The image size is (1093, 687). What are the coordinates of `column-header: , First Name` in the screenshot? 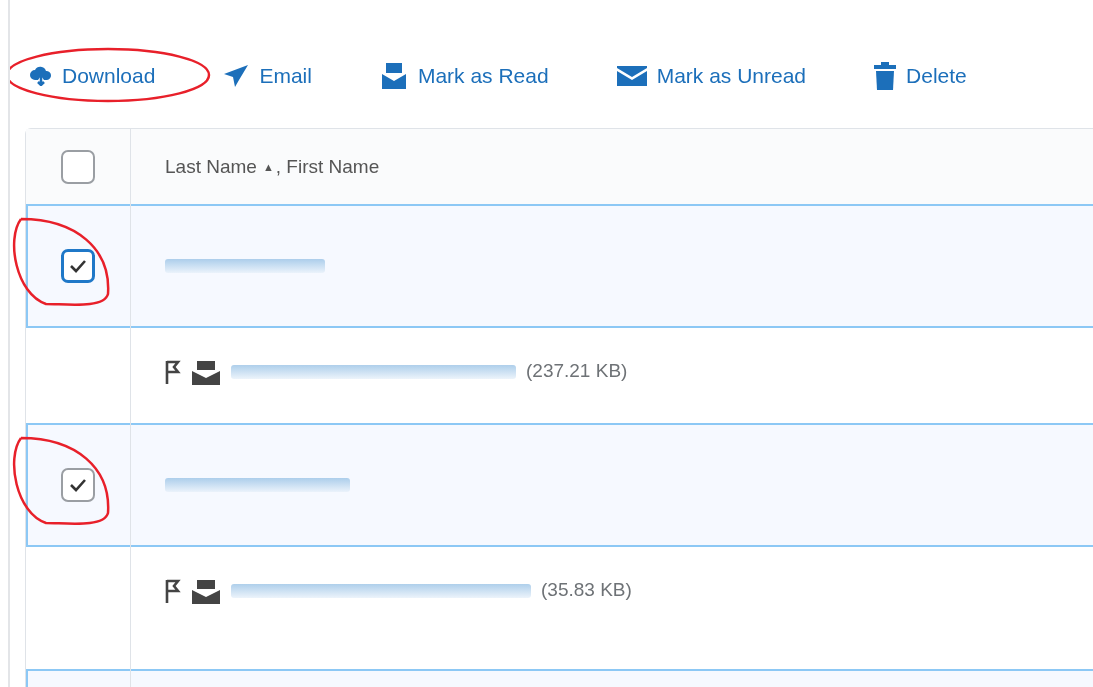 It's located at (327, 166).